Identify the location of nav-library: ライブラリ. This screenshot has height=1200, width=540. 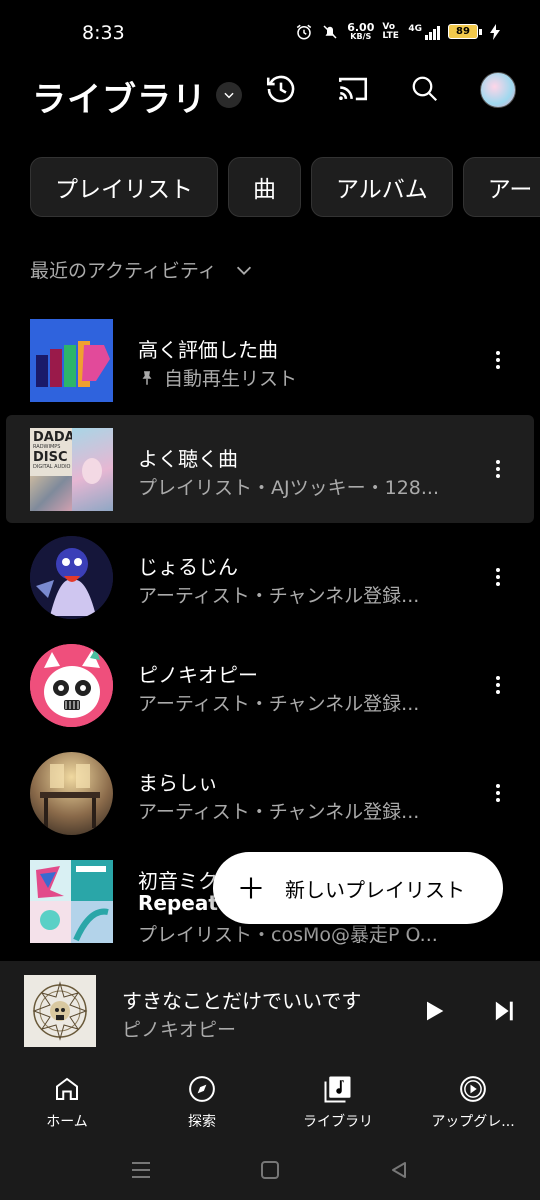
(338, 1102).